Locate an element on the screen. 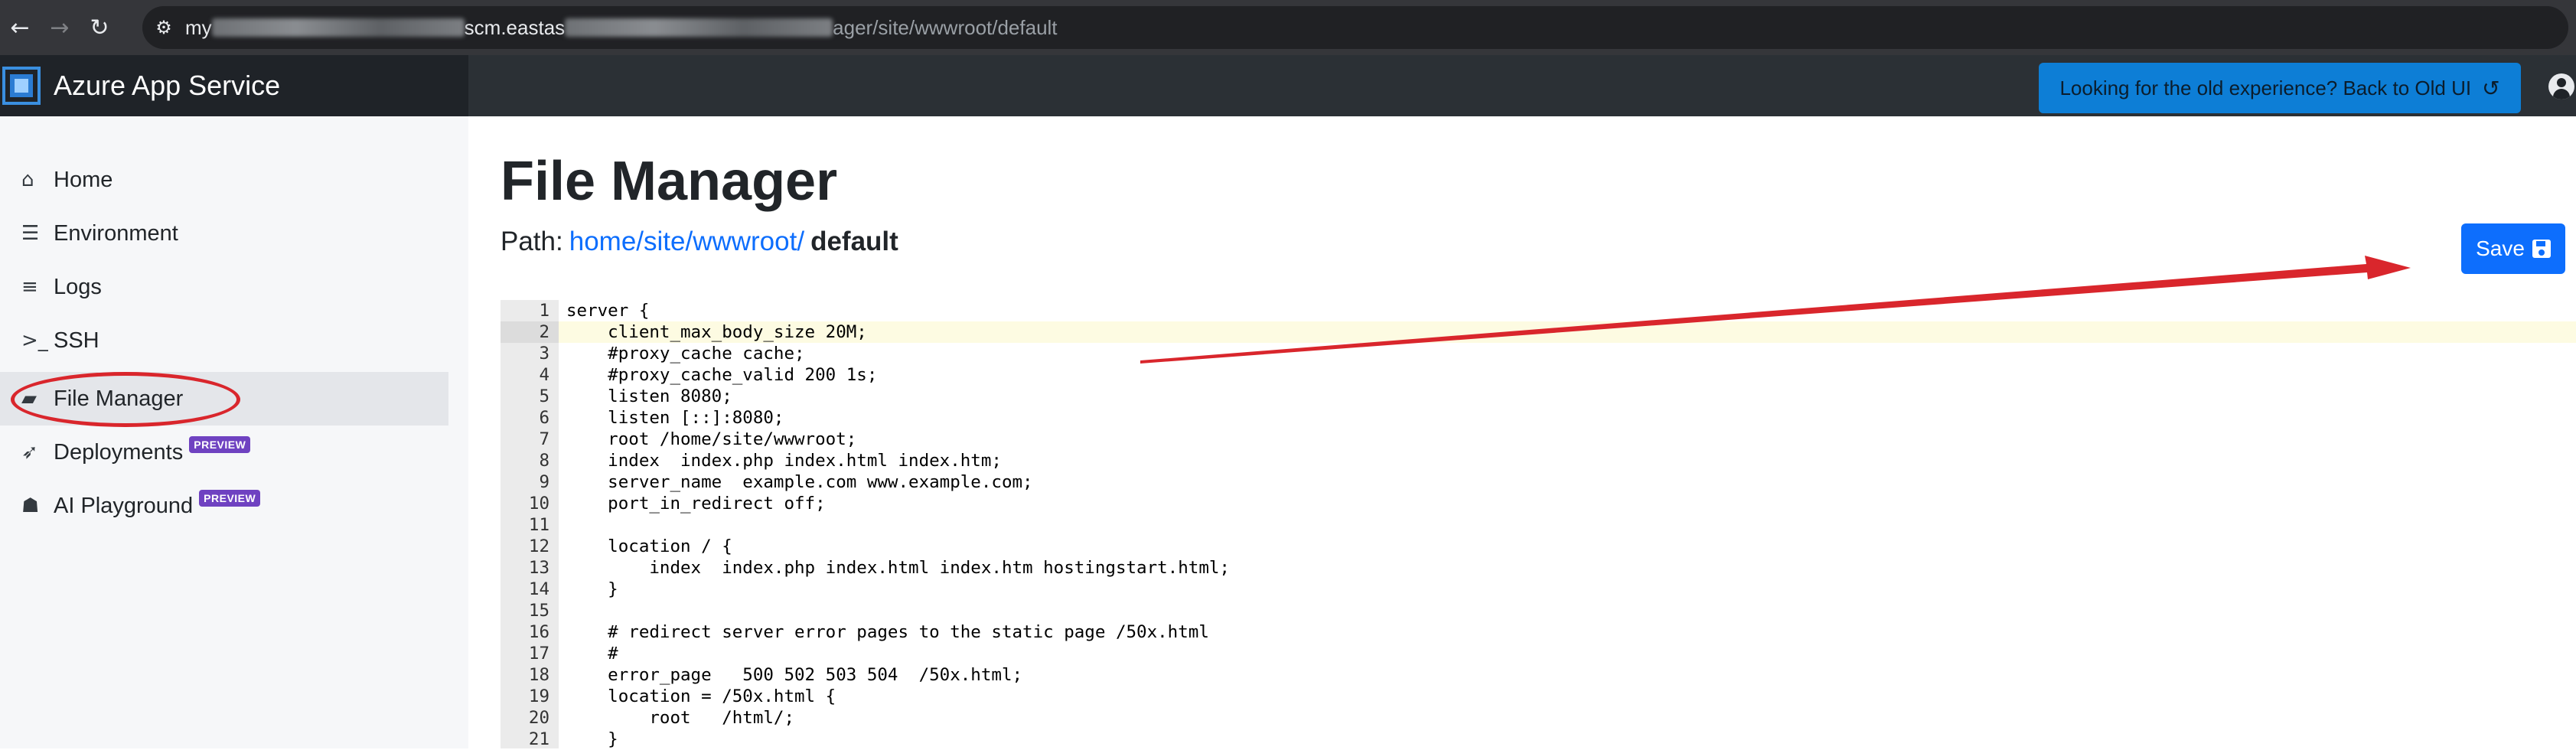 The width and height of the screenshot is (2576, 750). code-line: 6 listen [::]:8080; is located at coordinates (1538, 418).